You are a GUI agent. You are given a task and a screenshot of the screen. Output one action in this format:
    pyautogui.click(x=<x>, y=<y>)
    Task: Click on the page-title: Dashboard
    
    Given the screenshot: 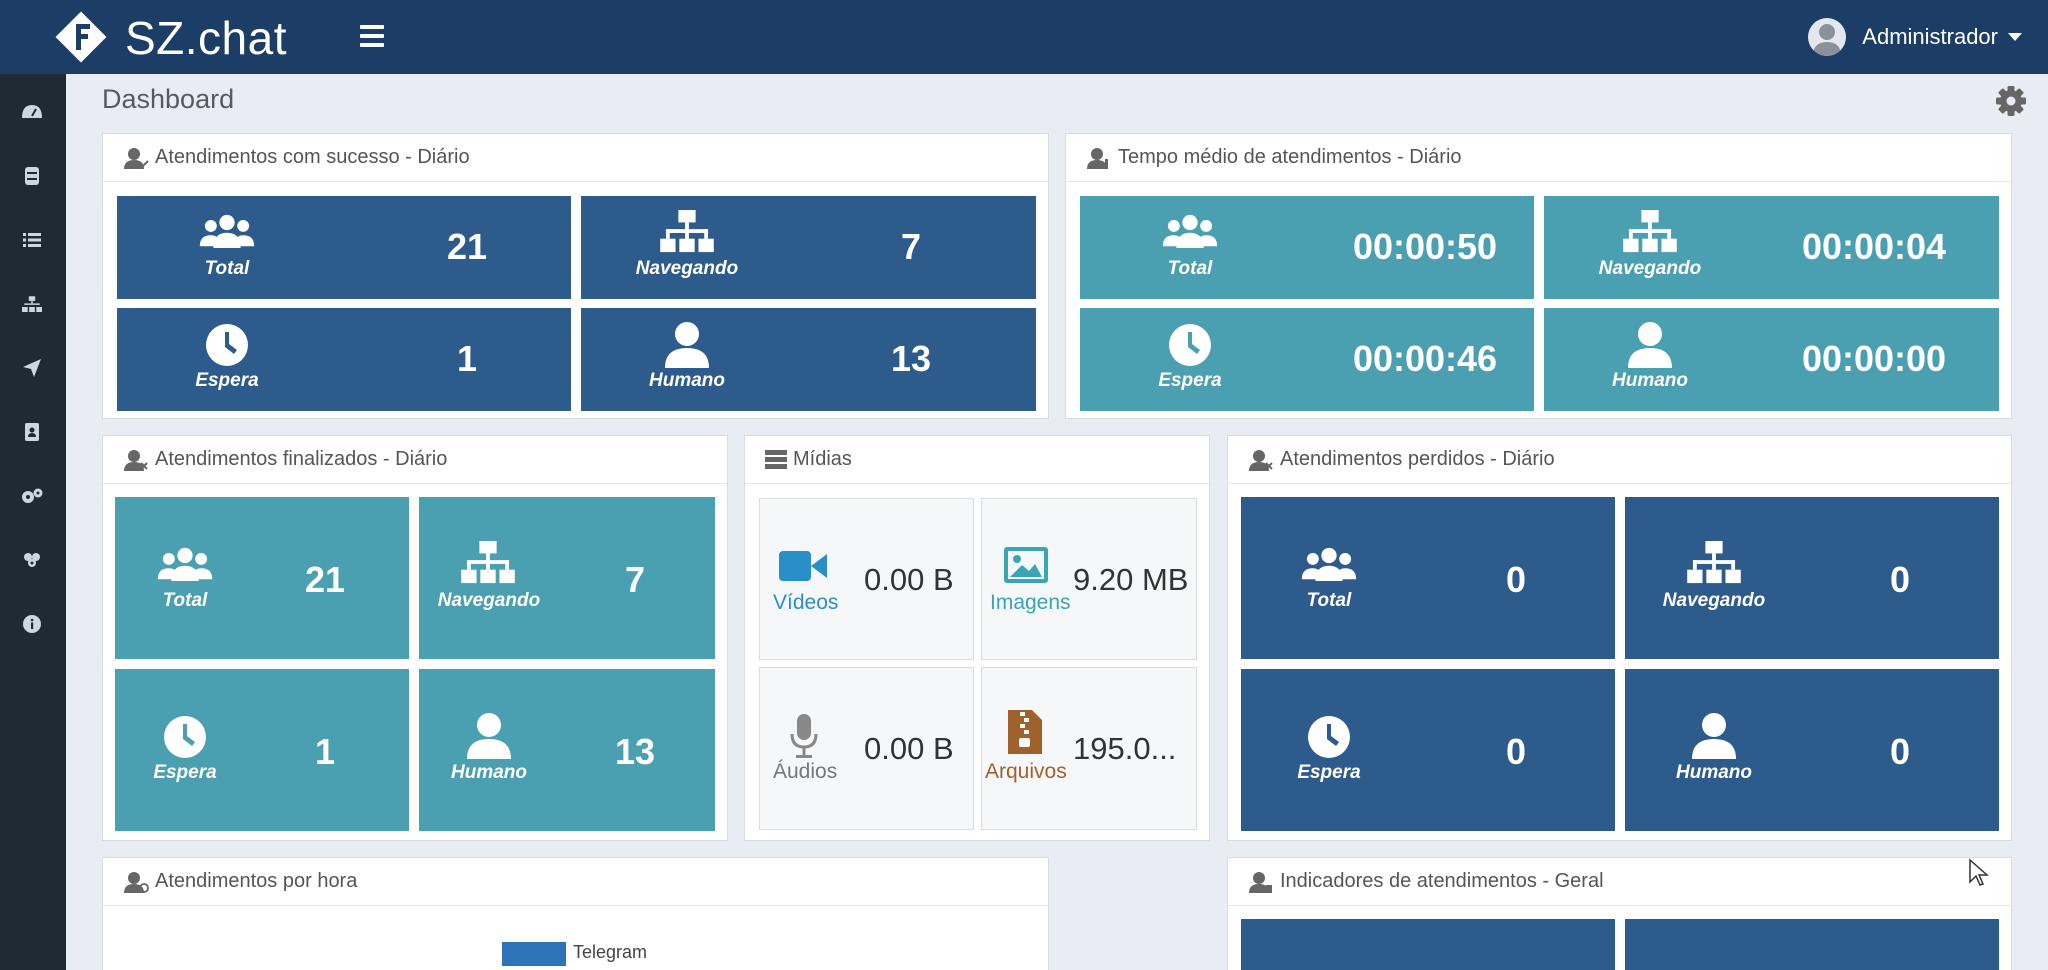 What is the action you would take?
    pyautogui.click(x=168, y=99)
    